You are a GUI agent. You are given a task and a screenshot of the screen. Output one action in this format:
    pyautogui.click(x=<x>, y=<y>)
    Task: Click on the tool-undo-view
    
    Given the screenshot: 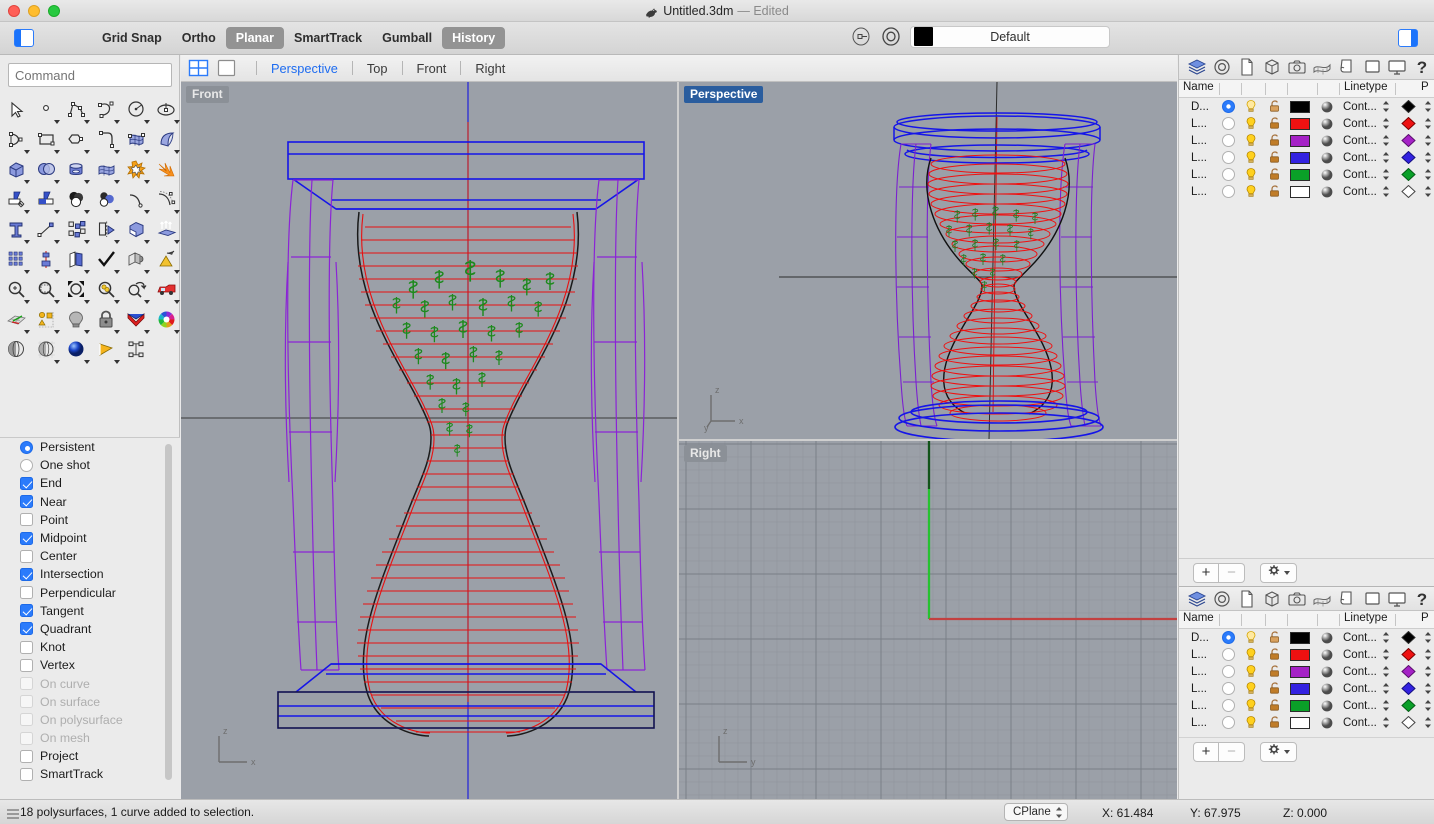 What is the action you would take?
    pyautogui.click(x=137, y=290)
    